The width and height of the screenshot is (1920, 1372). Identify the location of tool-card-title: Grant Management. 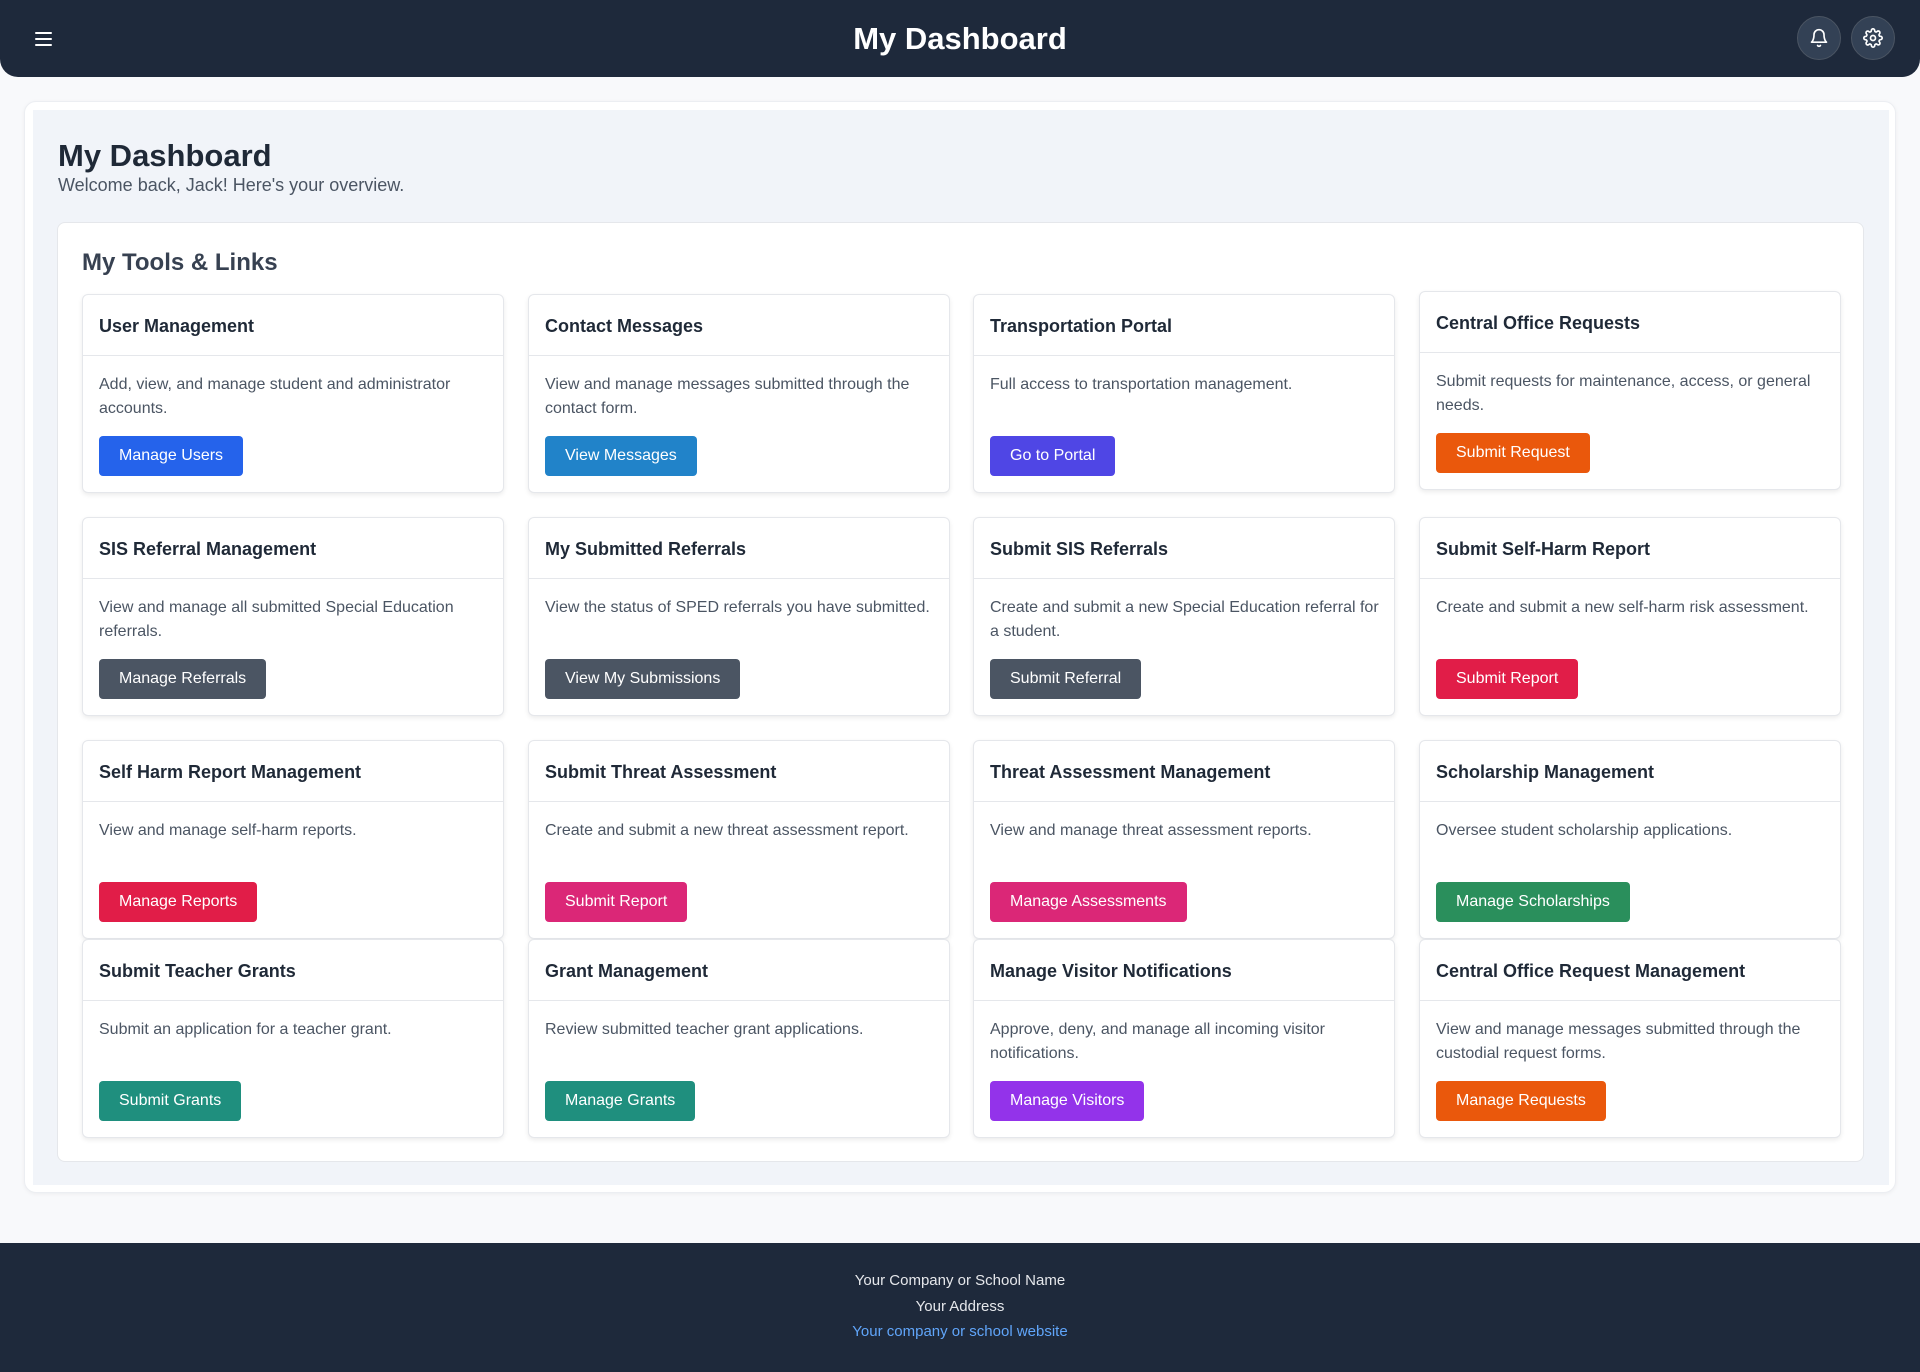
(739, 970).